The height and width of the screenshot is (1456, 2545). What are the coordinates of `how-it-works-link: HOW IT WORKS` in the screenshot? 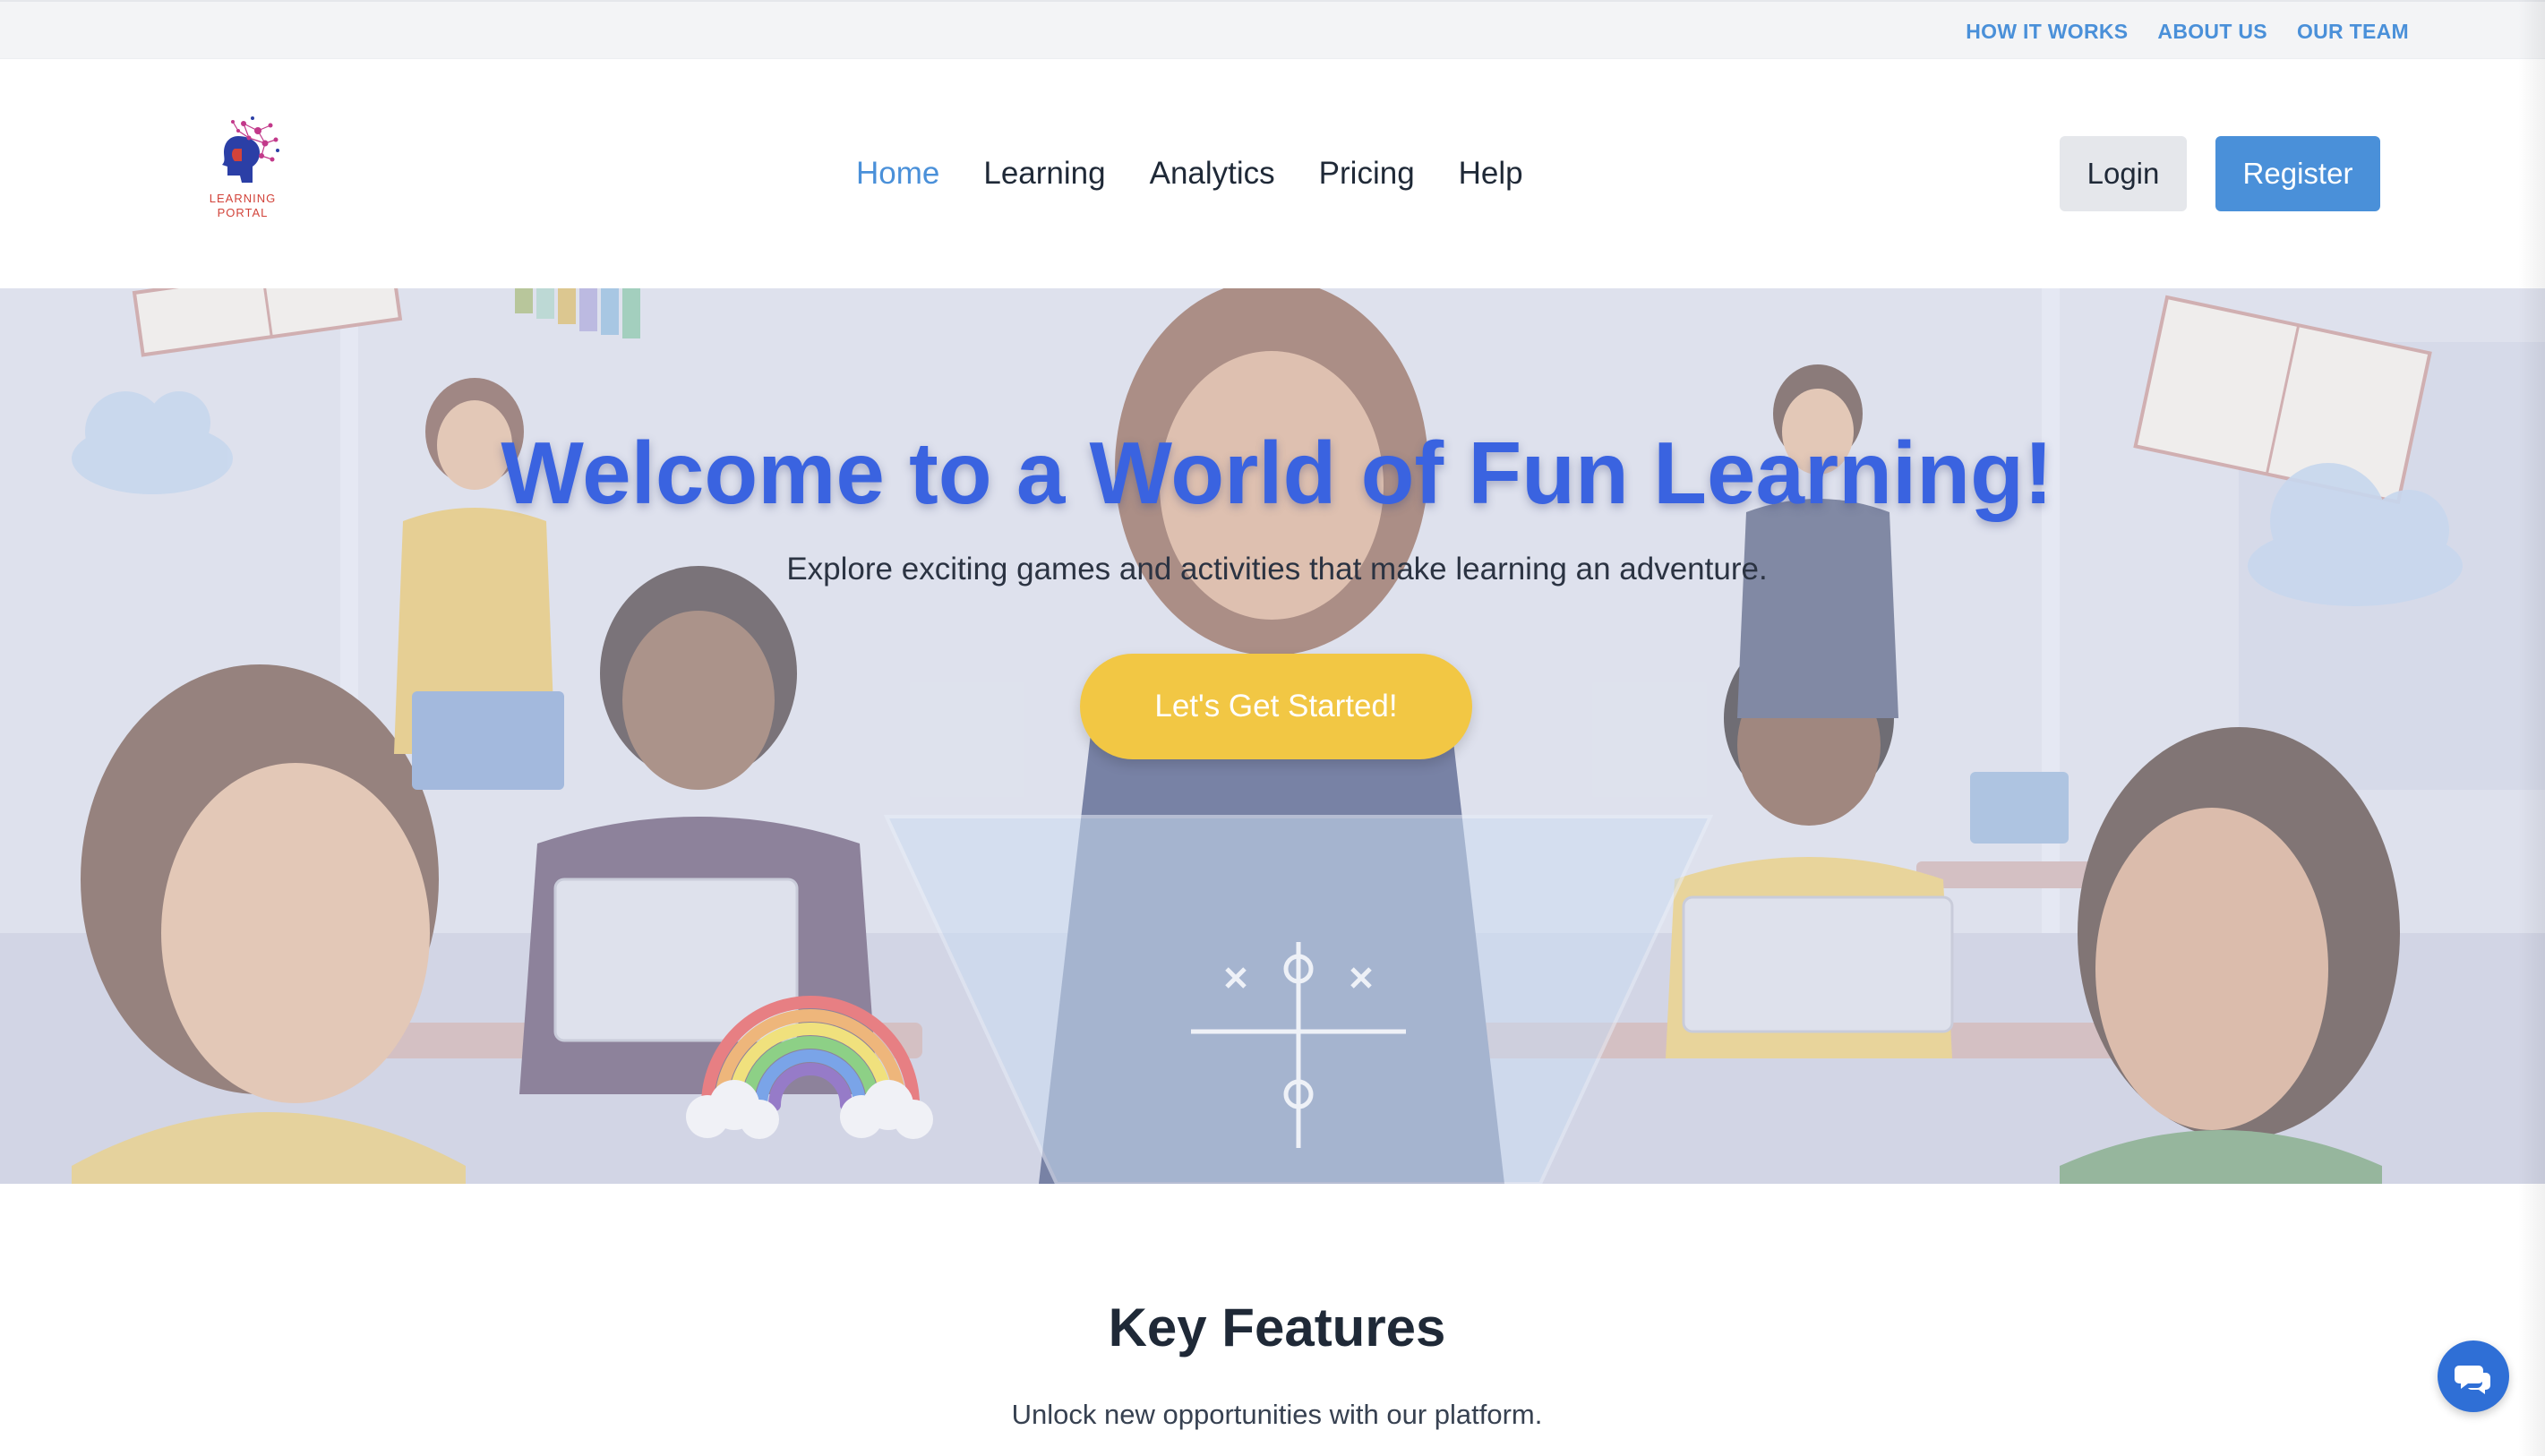 It's located at (2047, 32).